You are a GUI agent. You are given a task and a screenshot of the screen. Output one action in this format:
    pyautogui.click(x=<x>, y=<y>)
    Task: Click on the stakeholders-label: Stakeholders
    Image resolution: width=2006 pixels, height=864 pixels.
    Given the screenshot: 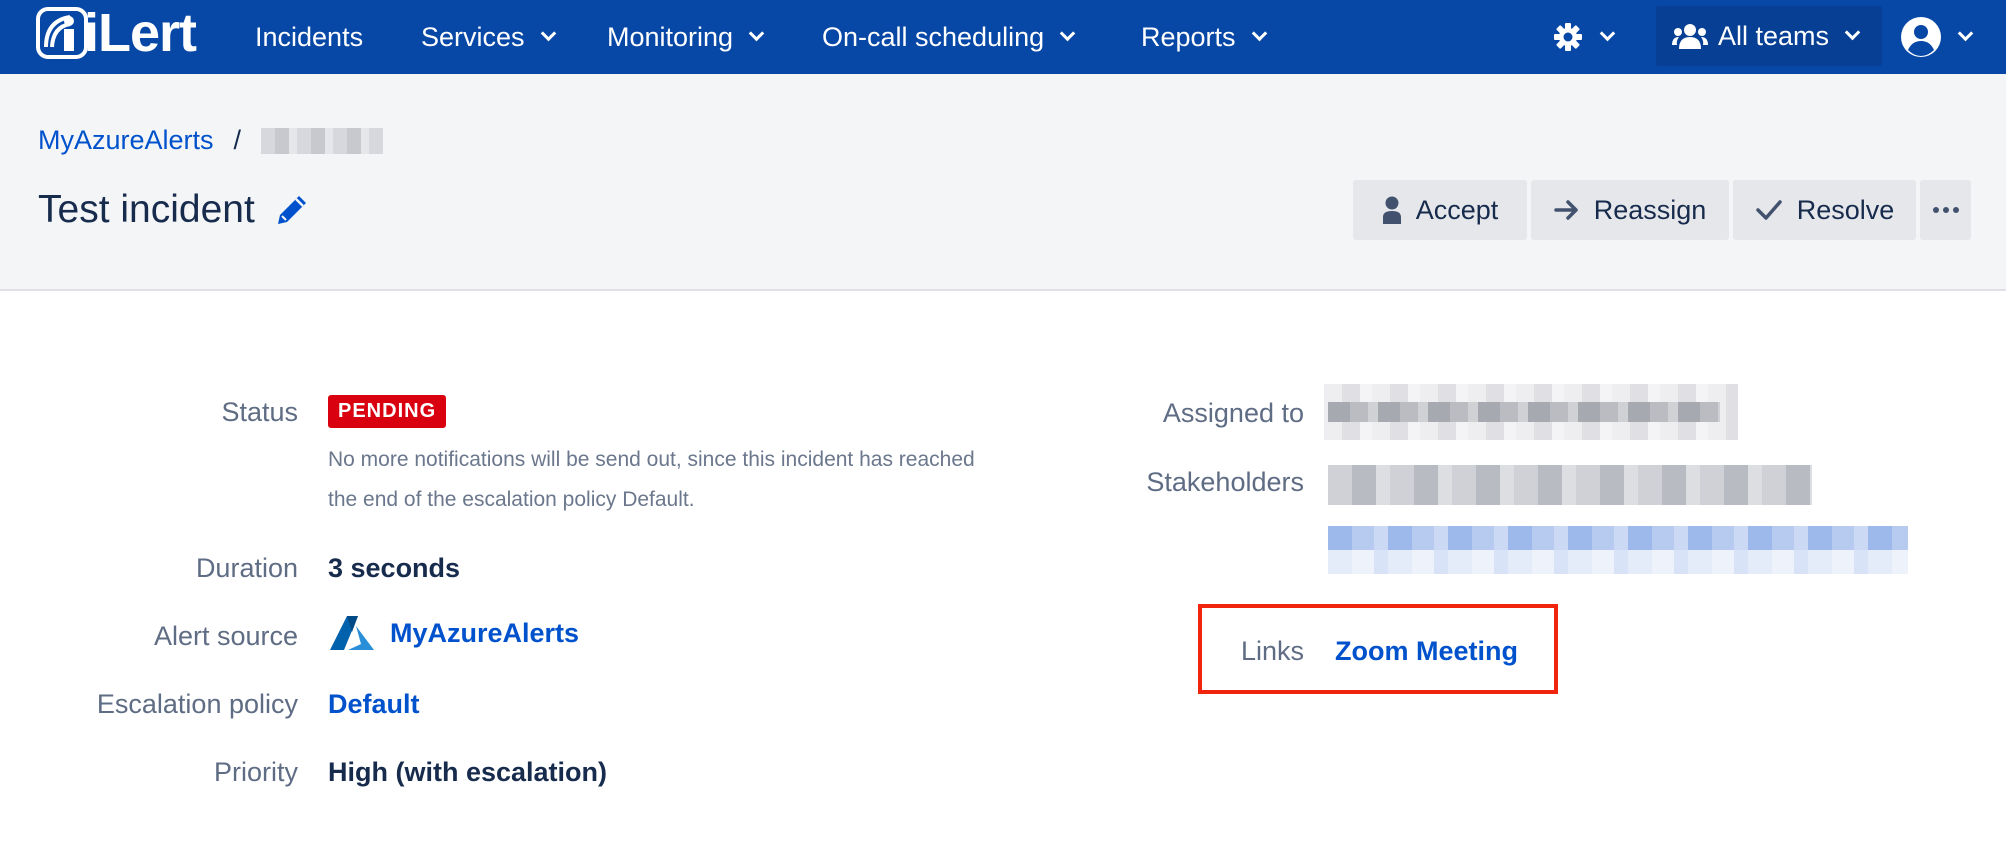 What is the action you would take?
    pyautogui.click(x=1225, y=482)
    